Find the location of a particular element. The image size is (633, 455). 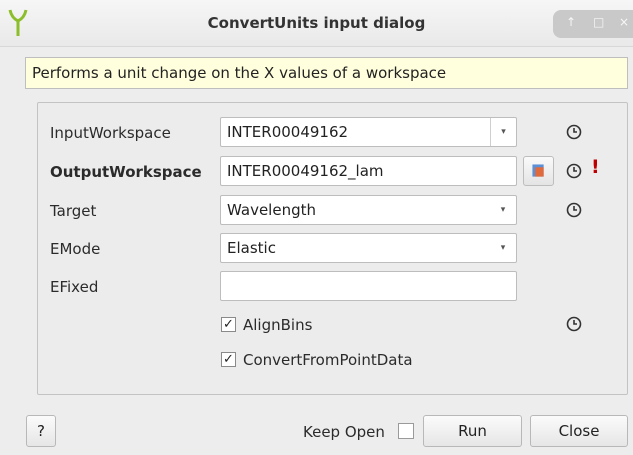

validation-error-icon: ! is located at coordinates (595, 167).